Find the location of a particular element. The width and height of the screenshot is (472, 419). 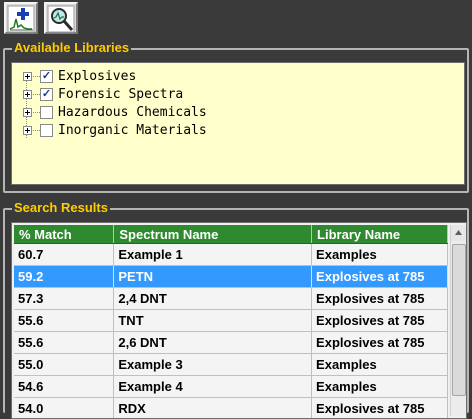

spectrum-name-cell: Example 3 is located at coordinates (213, 365).